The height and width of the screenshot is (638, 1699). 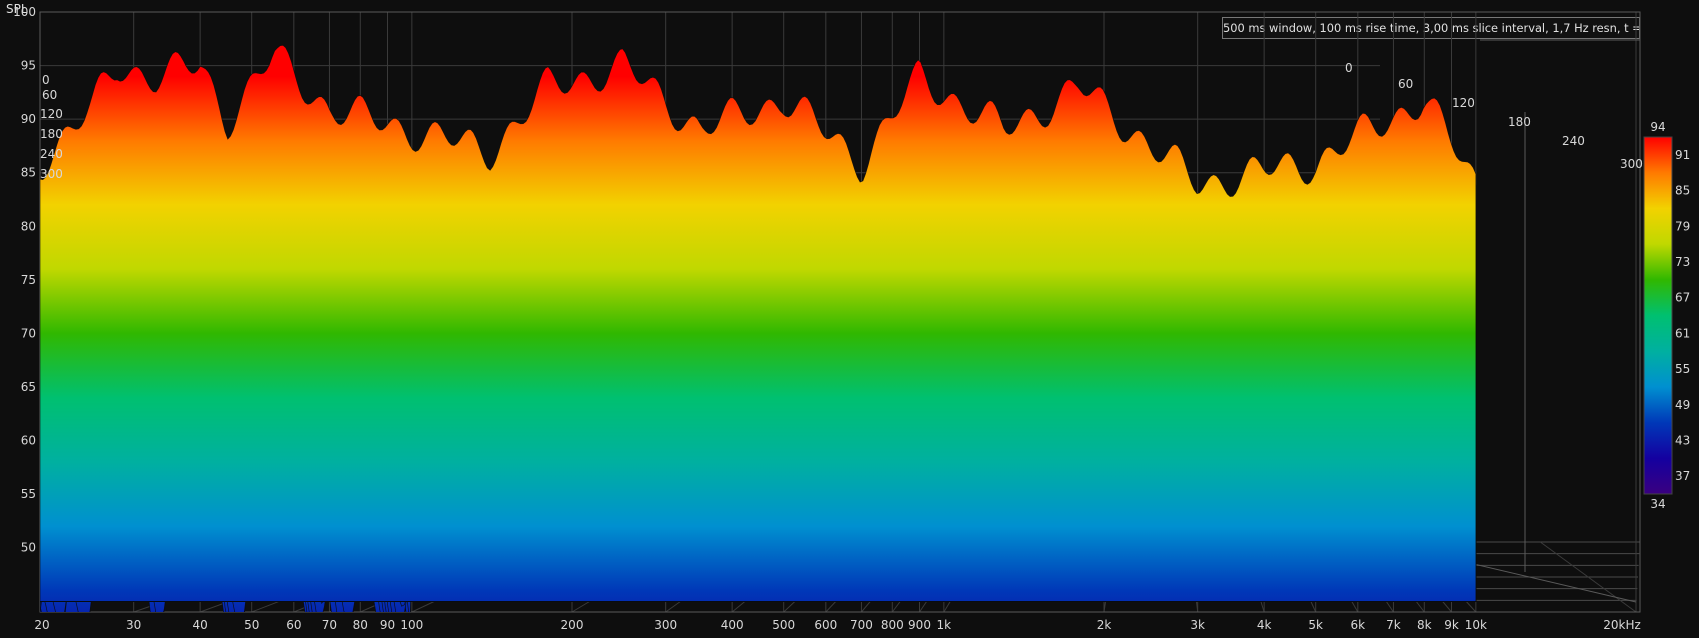 I want to click on time-tick-right: 300, so click(x=1631, y=164).